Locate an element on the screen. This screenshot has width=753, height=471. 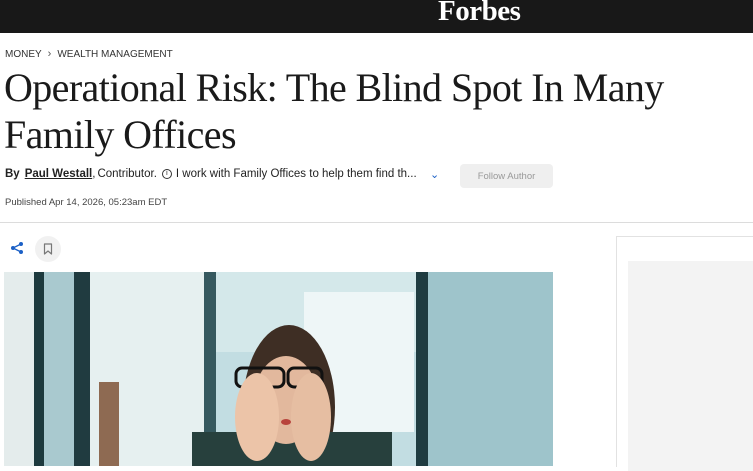
author-link: Paul Westall is located at coordinates (59, 174).